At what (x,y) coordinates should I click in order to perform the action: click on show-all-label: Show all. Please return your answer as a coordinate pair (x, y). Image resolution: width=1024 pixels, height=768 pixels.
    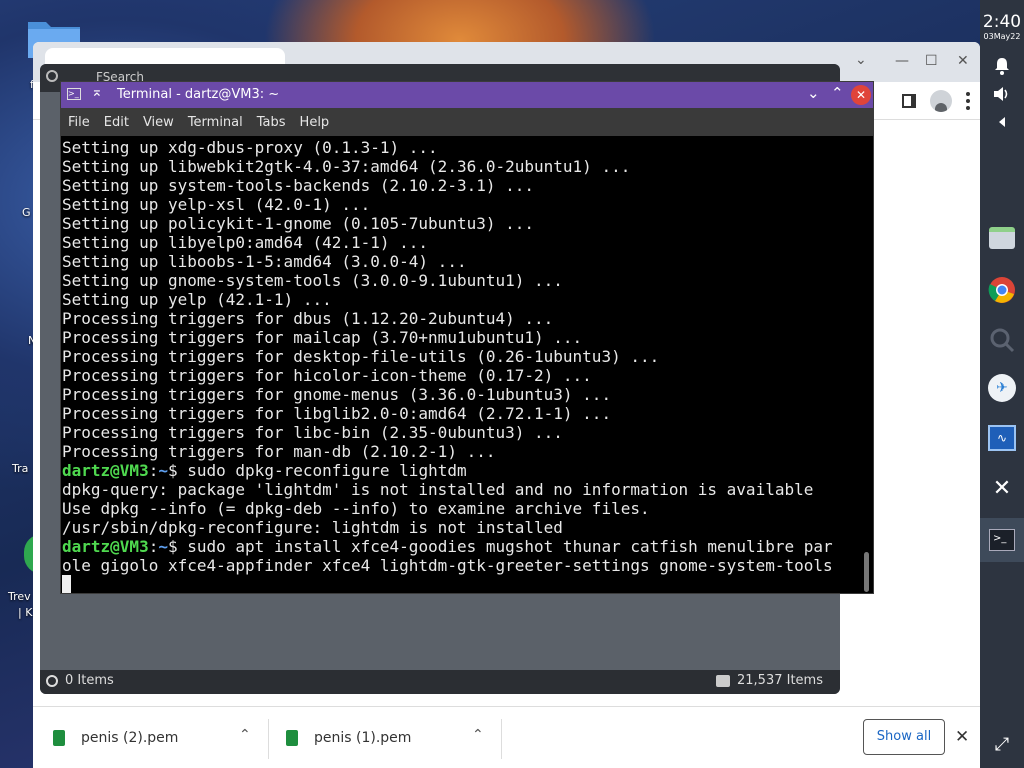
    Looking at the image, I should click on (904, 736).